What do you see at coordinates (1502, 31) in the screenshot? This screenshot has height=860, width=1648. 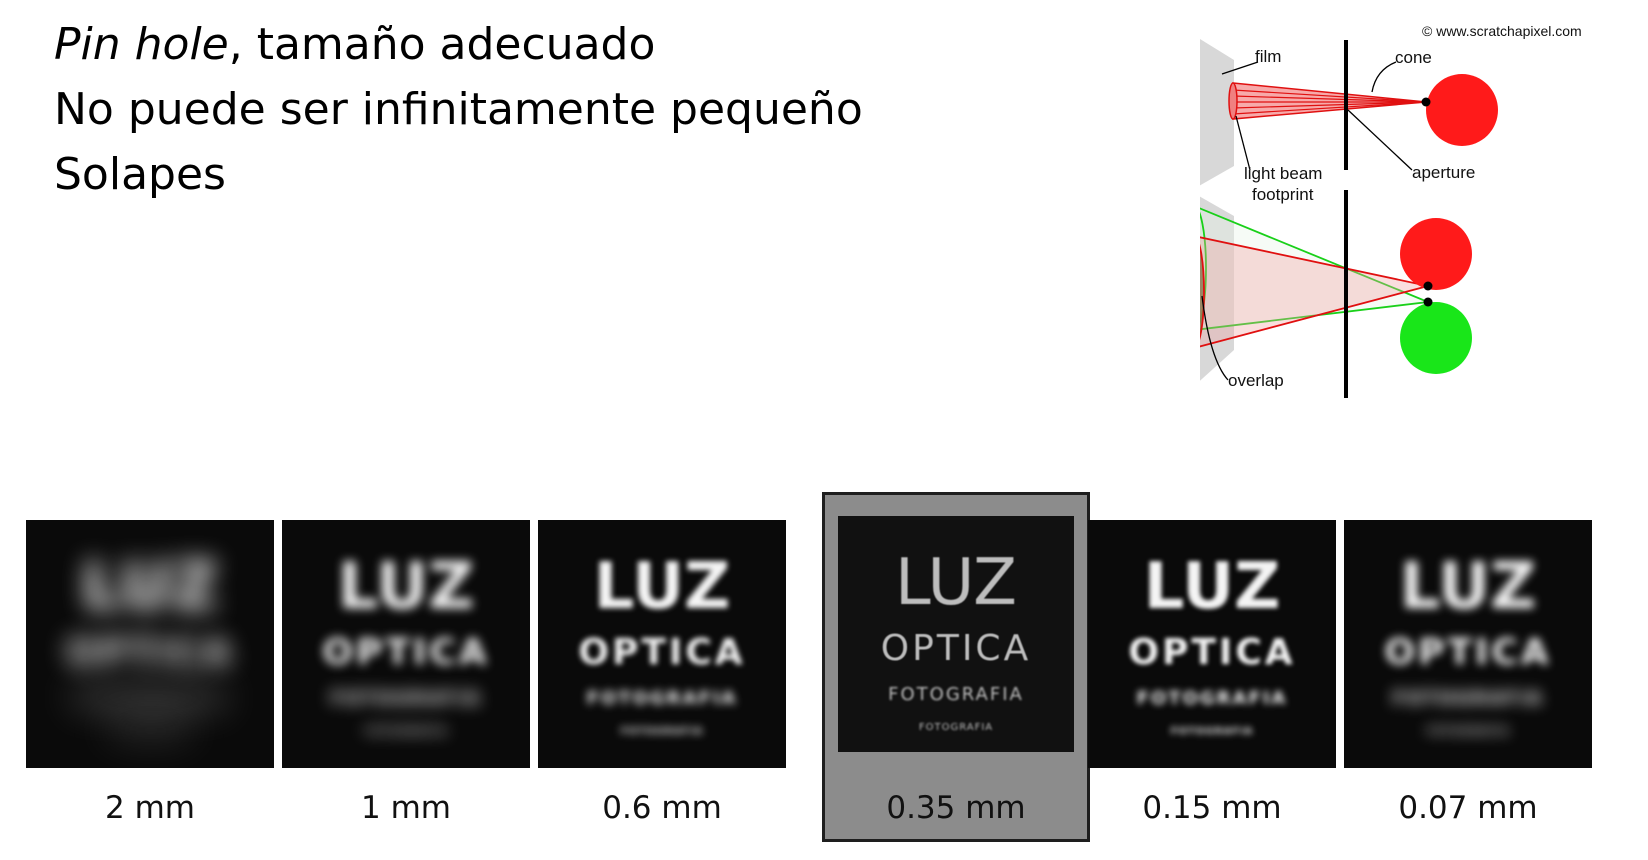 I see `diagram-credit: © www.scratchapixel.com` at bounding box center [1502, 31].